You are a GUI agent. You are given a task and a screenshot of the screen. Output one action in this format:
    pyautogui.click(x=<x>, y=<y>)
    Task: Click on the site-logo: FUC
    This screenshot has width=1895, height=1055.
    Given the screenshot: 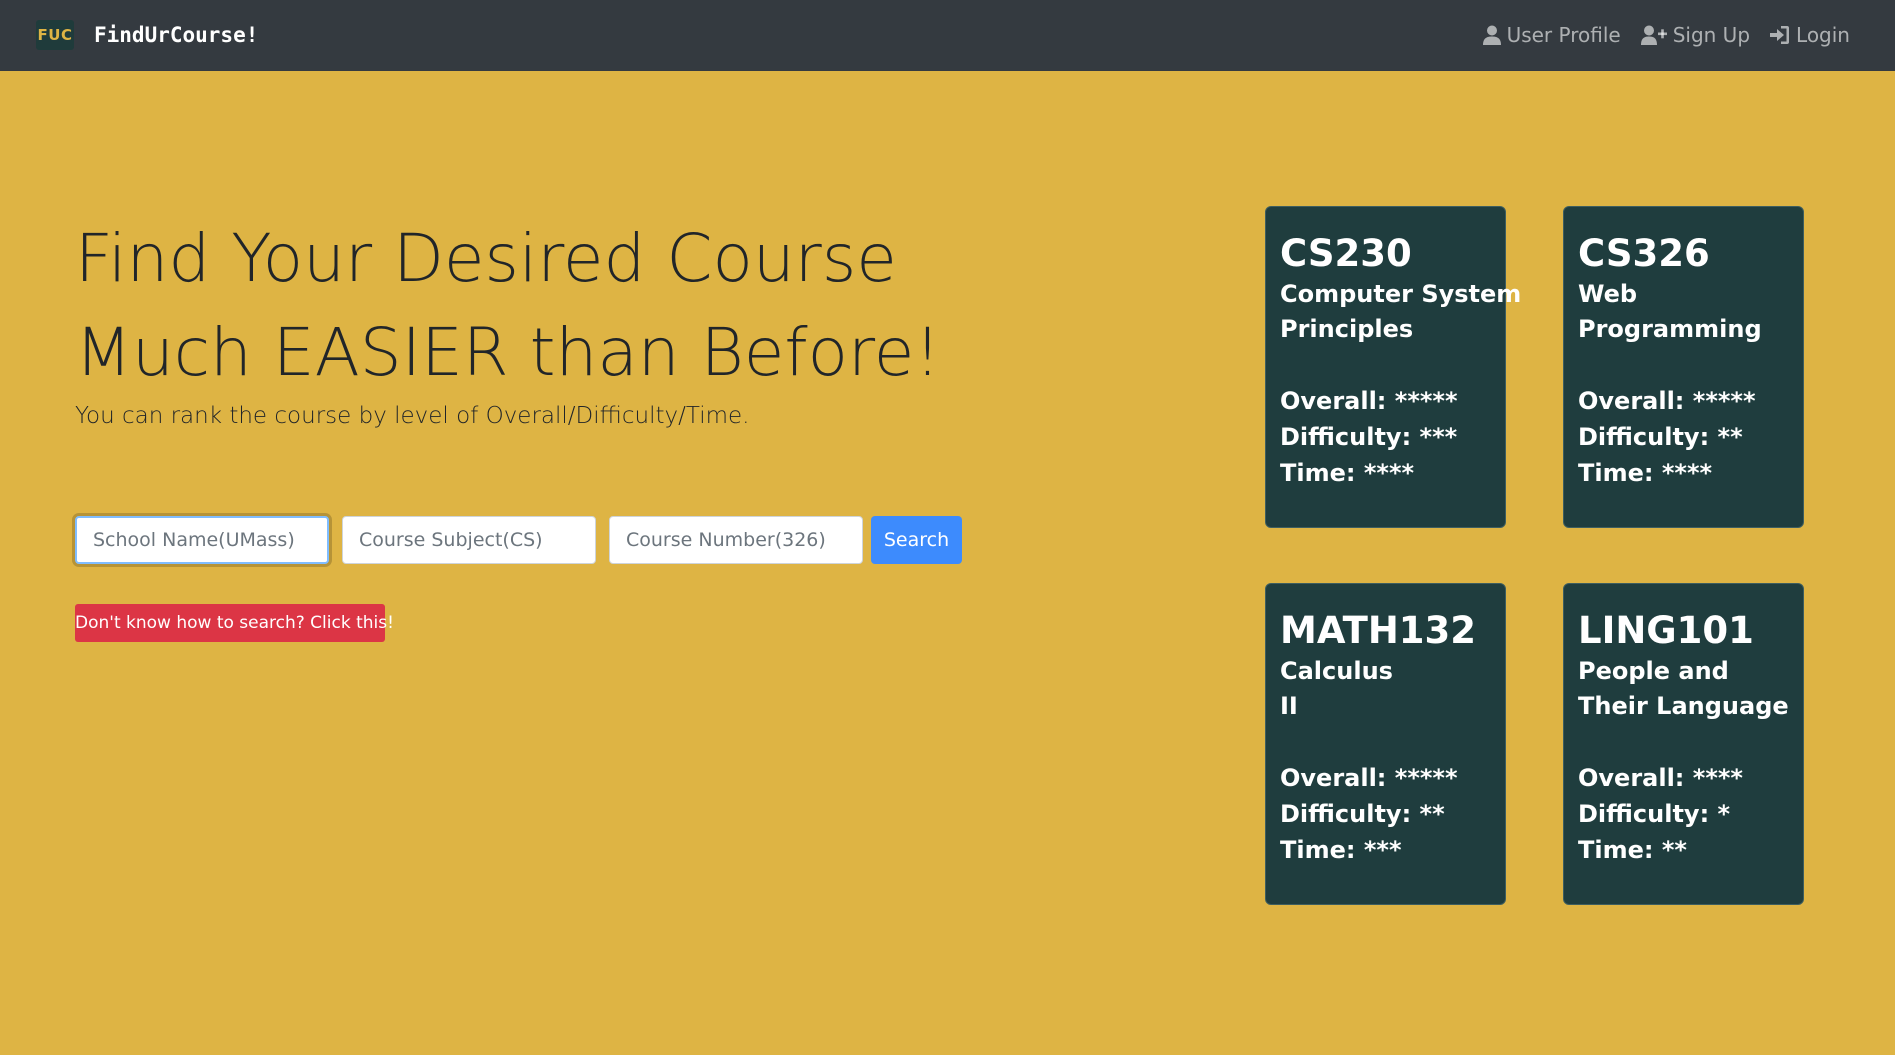 What is the action you would take?
    pyautogui.click(x=55, y=35)
    